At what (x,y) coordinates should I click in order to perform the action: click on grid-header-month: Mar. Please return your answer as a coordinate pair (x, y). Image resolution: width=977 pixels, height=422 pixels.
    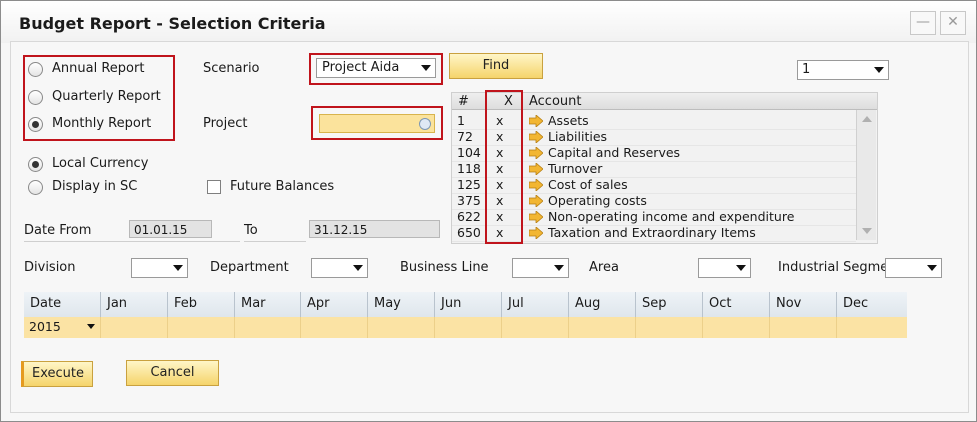
    Looking at the image, I should click on (268, 304).